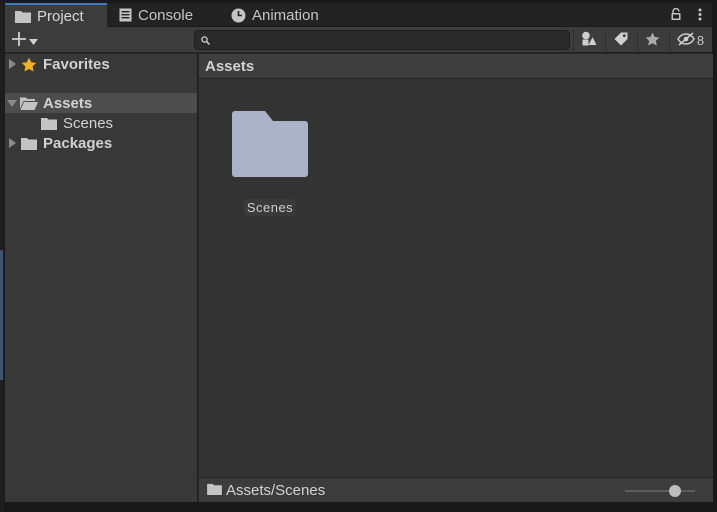  What do you see at coordinates (88, 123) in the screenshot?
I see `tree-item-label: Scenes` at bounding box center [88, 123].